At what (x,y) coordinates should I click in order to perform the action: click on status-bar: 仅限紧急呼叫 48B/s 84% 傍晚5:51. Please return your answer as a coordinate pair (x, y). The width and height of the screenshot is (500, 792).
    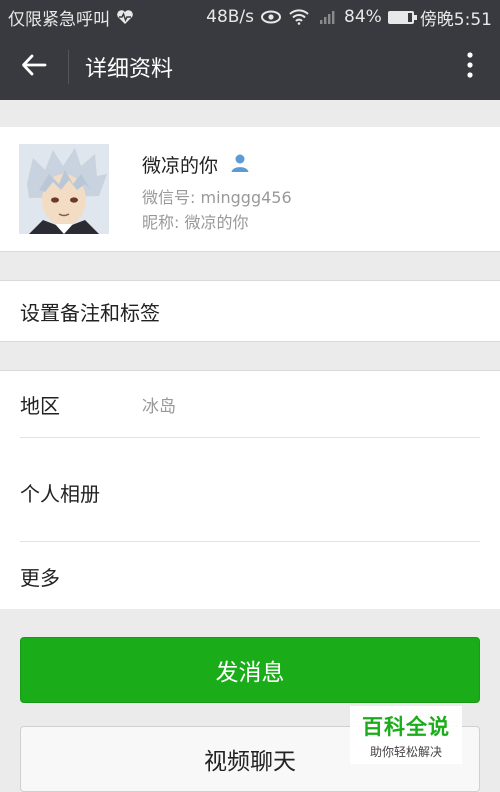
    Looking at the image, I should click on (250, 17).